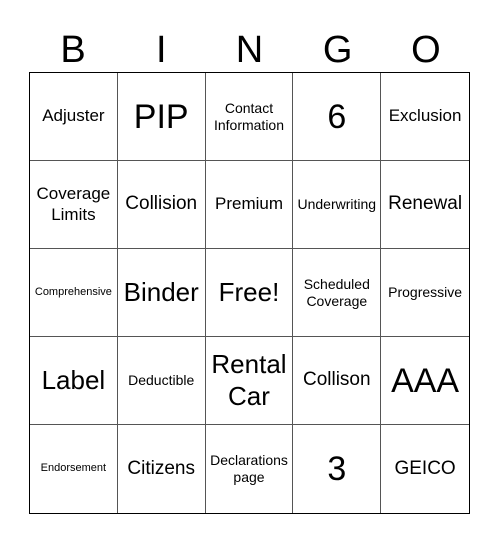  Describe the element at coordinates (74, 381) in the screenshot. I see `bingo-cell: Label` at that location.